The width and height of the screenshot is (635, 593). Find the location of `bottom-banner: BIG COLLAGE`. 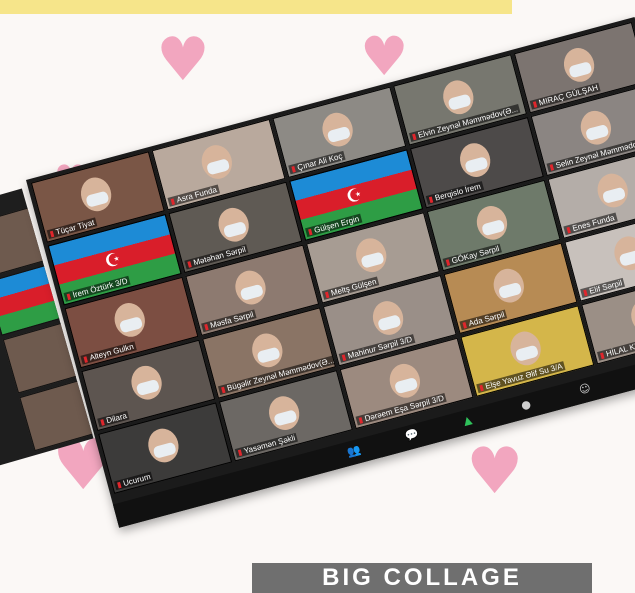

bottom-banner: BIG COLLAGE is located at coordinates (422, 578).